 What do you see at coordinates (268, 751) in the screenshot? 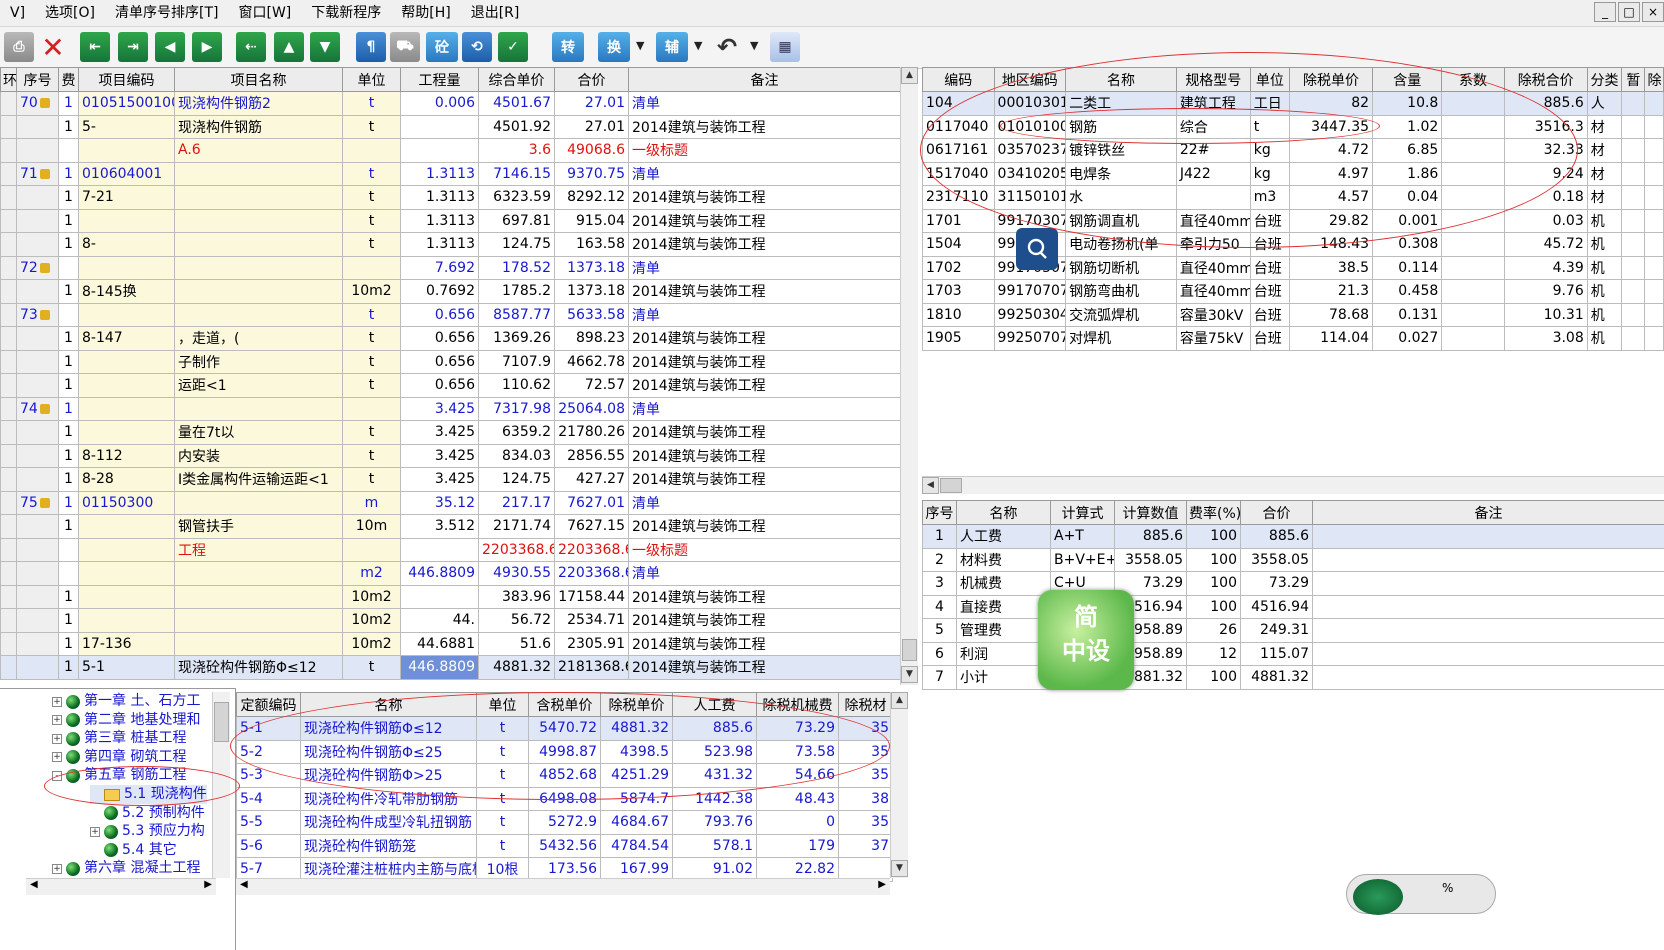
I see `quota-cell: 5-2` at bounding box center [268, 751].